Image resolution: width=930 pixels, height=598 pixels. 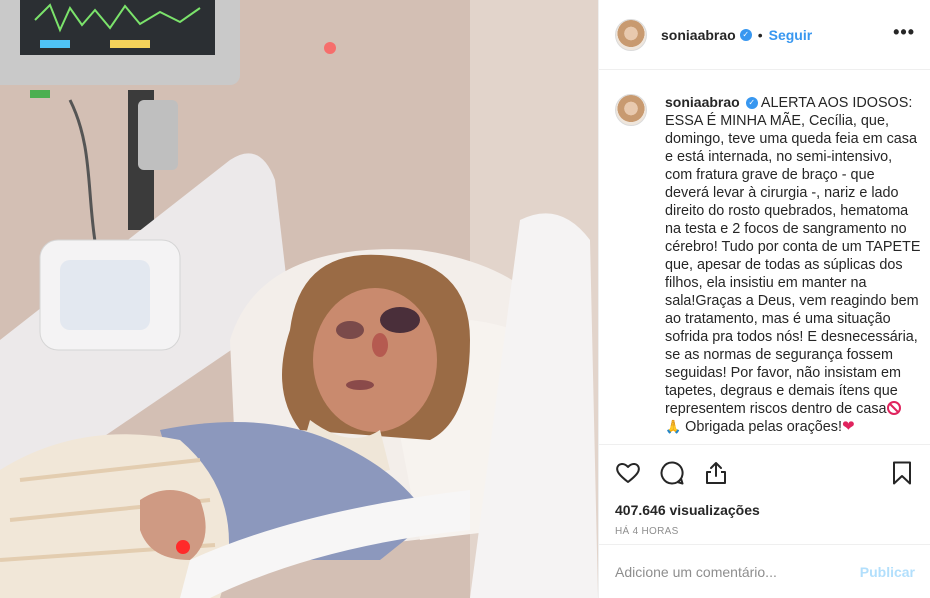 I want to click on add-comment-bar: Publicar, so click(x=764, y=571).